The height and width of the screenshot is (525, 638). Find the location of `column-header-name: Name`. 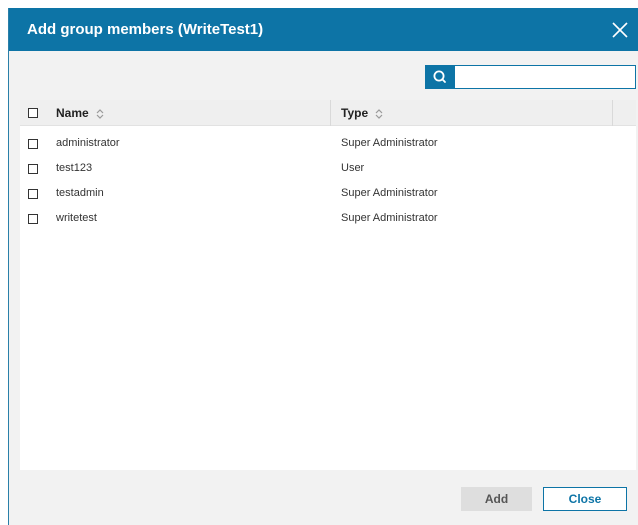

column-header-name: Name is located at coordinates (80, 113).